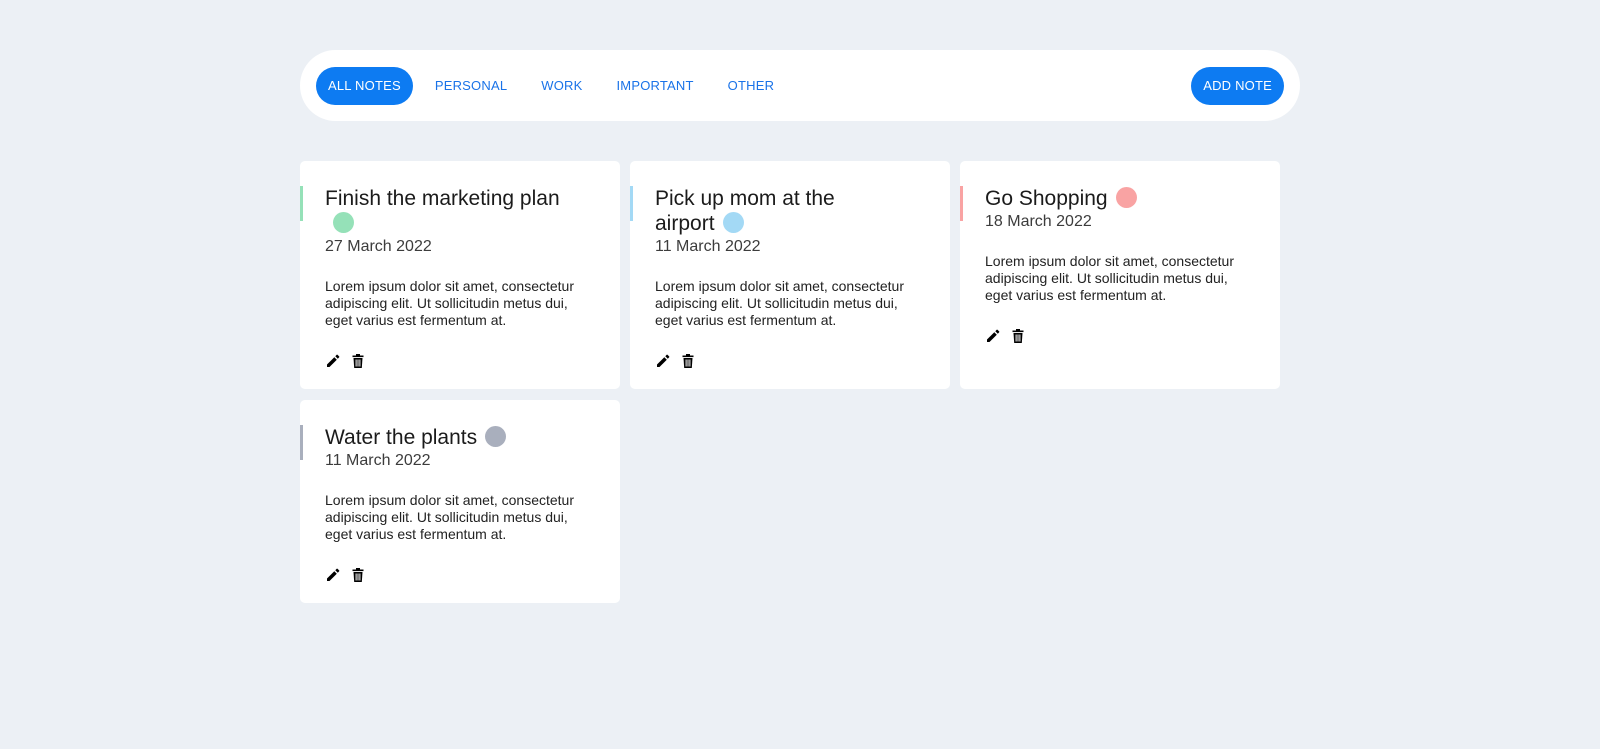  Describe the element at coordinates (1038, 221) in the screenshot. I see `note-date: 18 March 2022` at that location.